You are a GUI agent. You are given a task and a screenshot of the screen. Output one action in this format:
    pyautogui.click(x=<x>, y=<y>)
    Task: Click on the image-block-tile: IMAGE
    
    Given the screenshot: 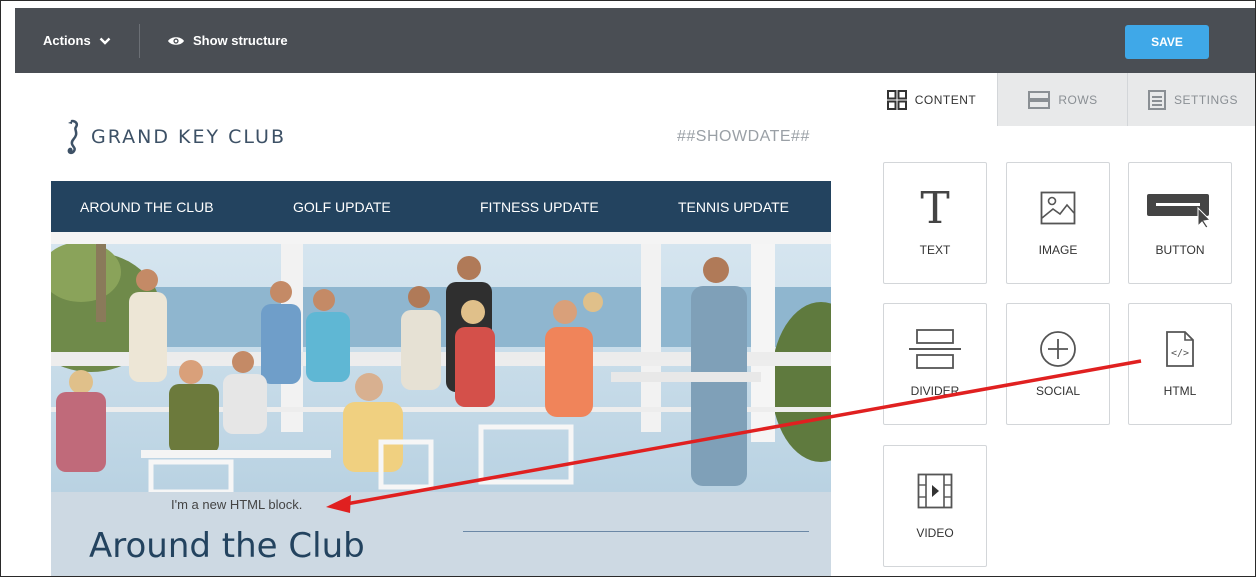 What is the action you would take?
    pyautogui.click(x=1058, y=223)
    